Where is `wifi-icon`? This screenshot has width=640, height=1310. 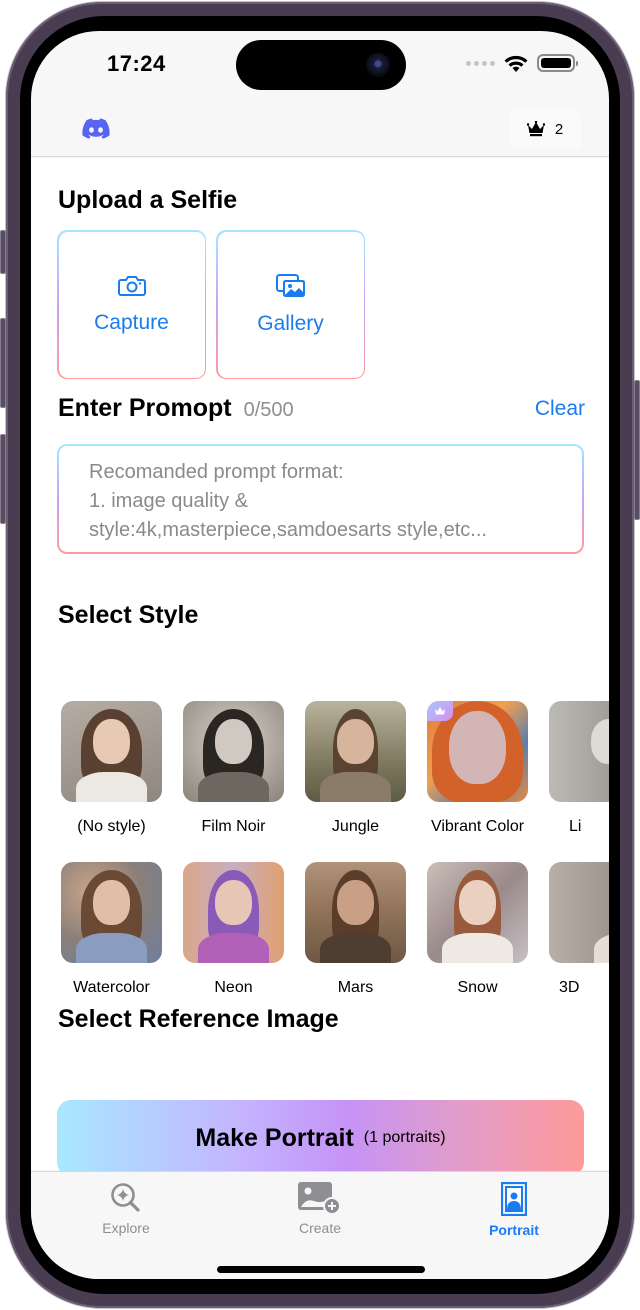 wifi-icon is located at coordinates (516, 63).